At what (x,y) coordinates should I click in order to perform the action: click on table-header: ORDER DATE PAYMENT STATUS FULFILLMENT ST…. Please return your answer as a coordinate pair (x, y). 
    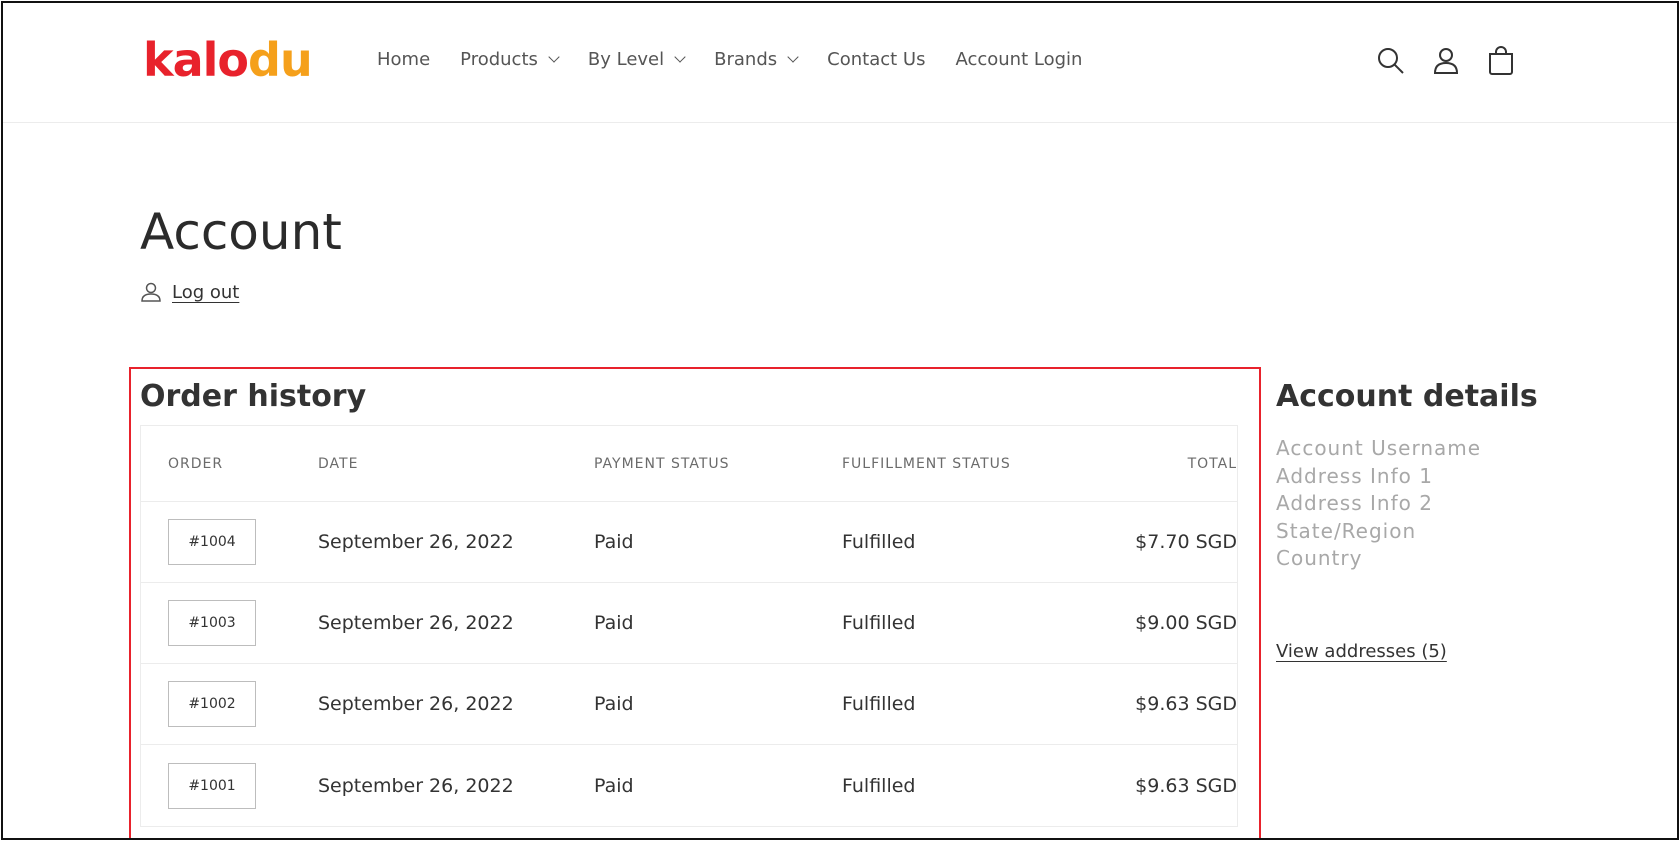
    Looking at the image, I should click on (689, 464).